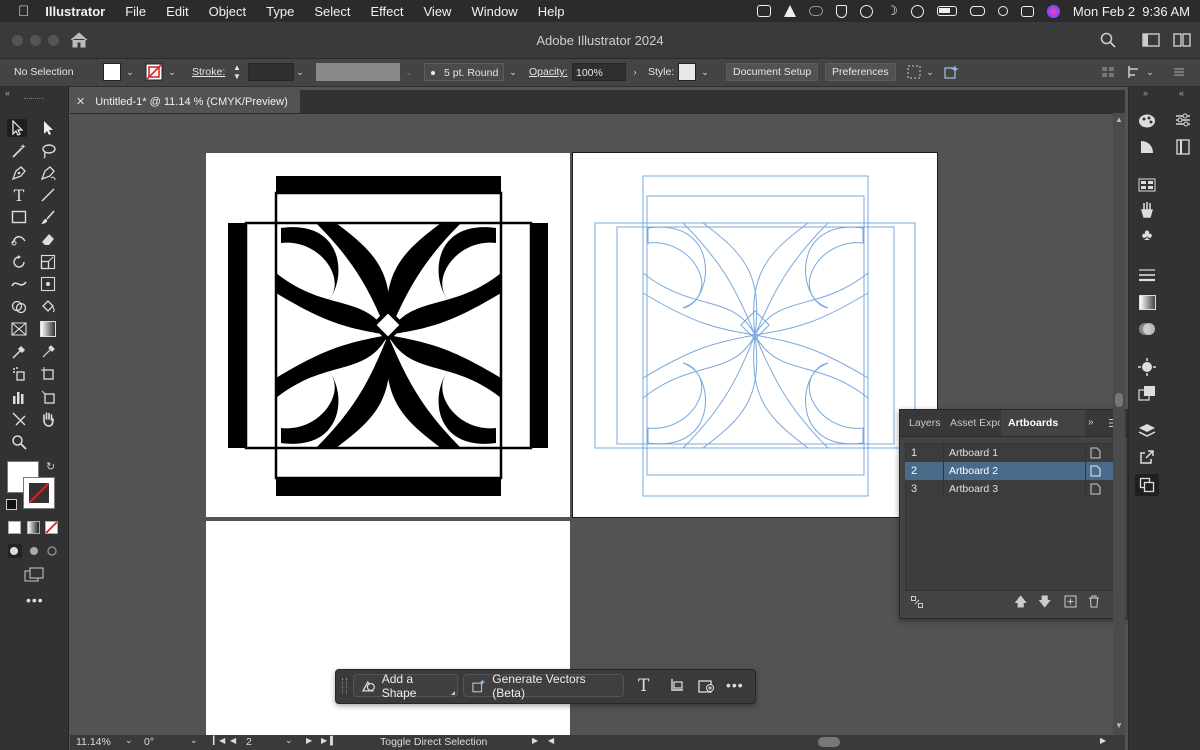  I want to click on toolbar-grip, so click(34, 99).